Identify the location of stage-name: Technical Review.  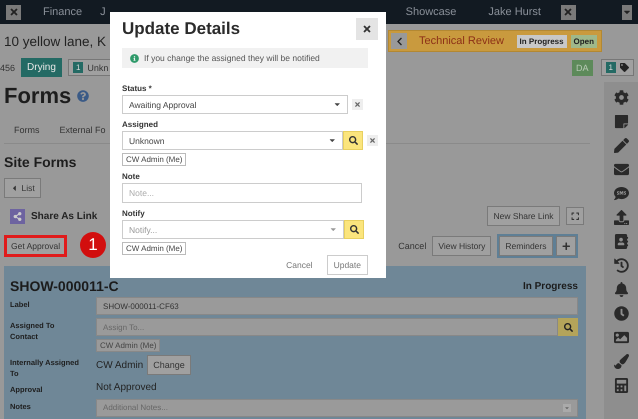
(462, 41).